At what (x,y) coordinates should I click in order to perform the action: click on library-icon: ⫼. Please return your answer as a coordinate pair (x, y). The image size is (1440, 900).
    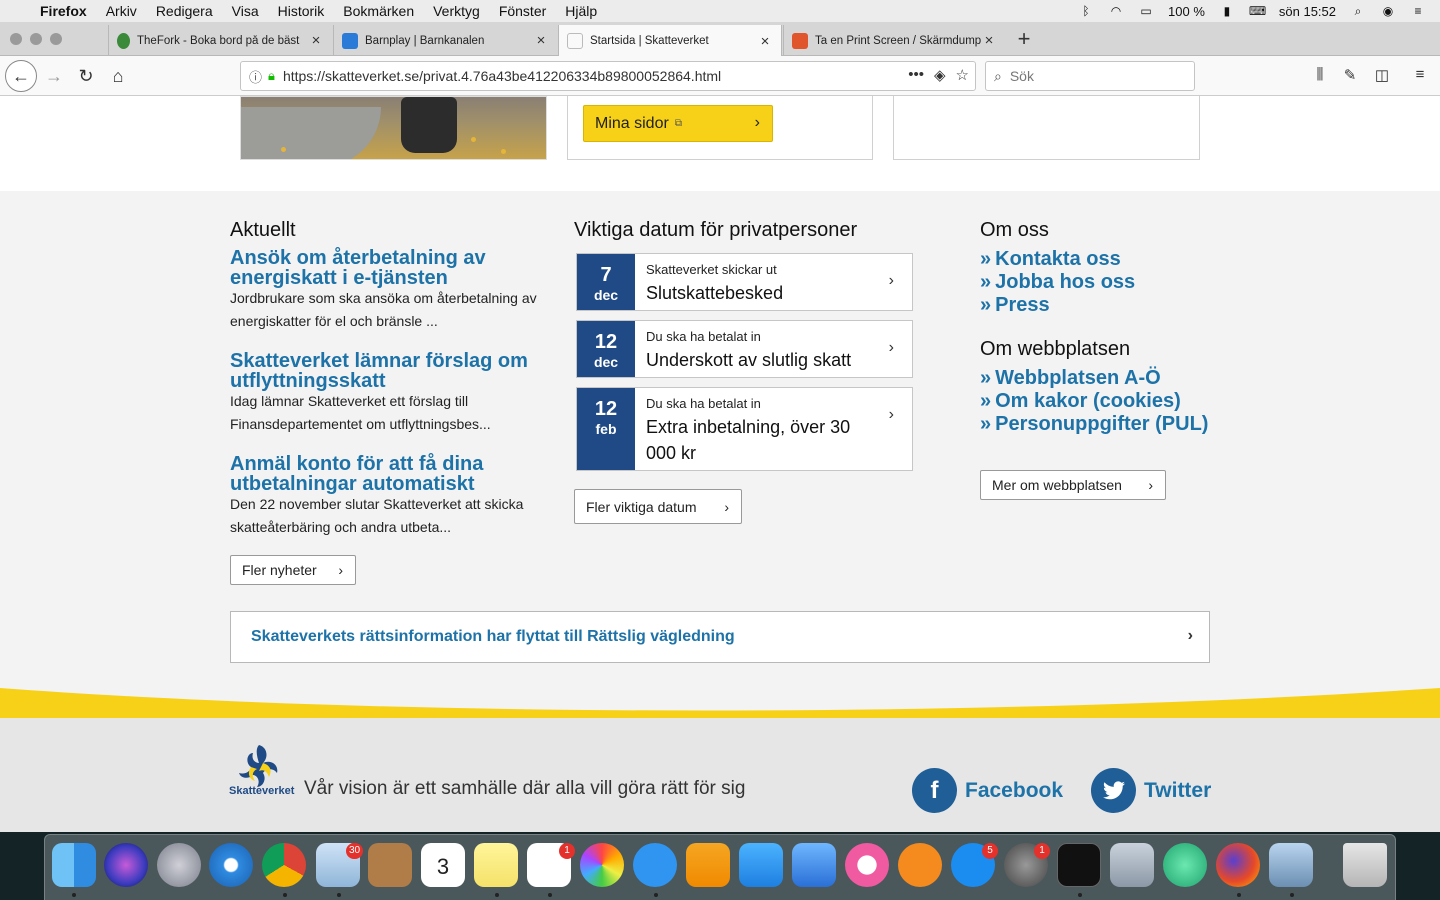
    Looking at the image, I should click on (1320, 74).